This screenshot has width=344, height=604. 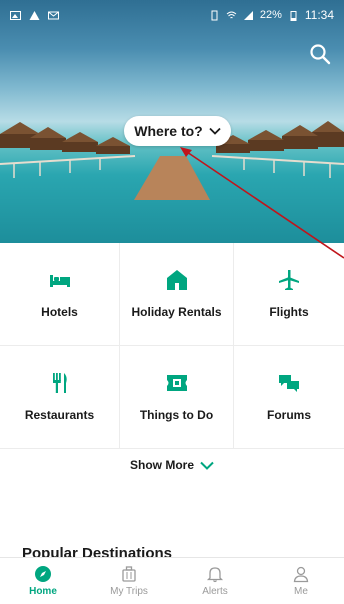 I want to click on nav-alerts: Alerts, so click(x=215, y=581).